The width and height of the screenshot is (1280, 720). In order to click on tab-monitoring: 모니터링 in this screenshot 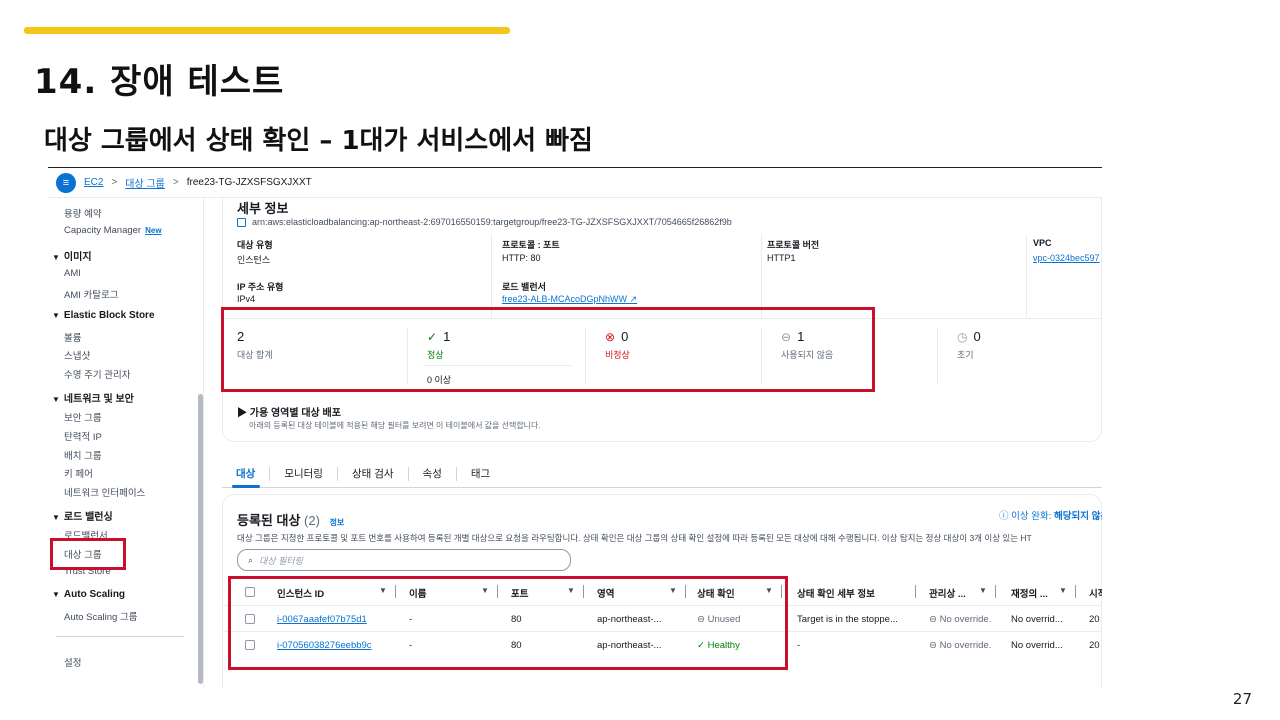, I will do `click(304, 473)`.